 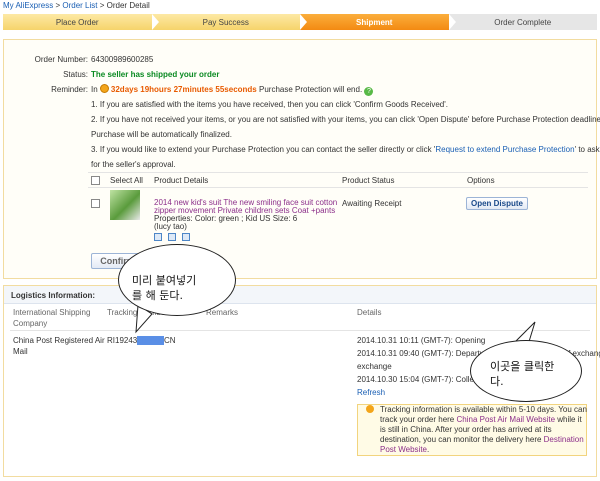 What do you see at coordinates (164, 280) in the screenshot?
I see `bubble-1-line-1: 미리 붙여넣기` at bounding box center [164, 280].